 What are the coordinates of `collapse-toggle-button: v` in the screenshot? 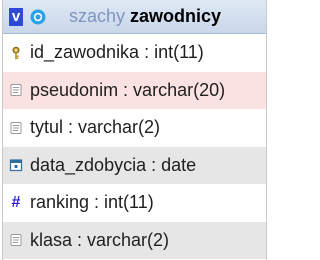 It's located at (16, 16).